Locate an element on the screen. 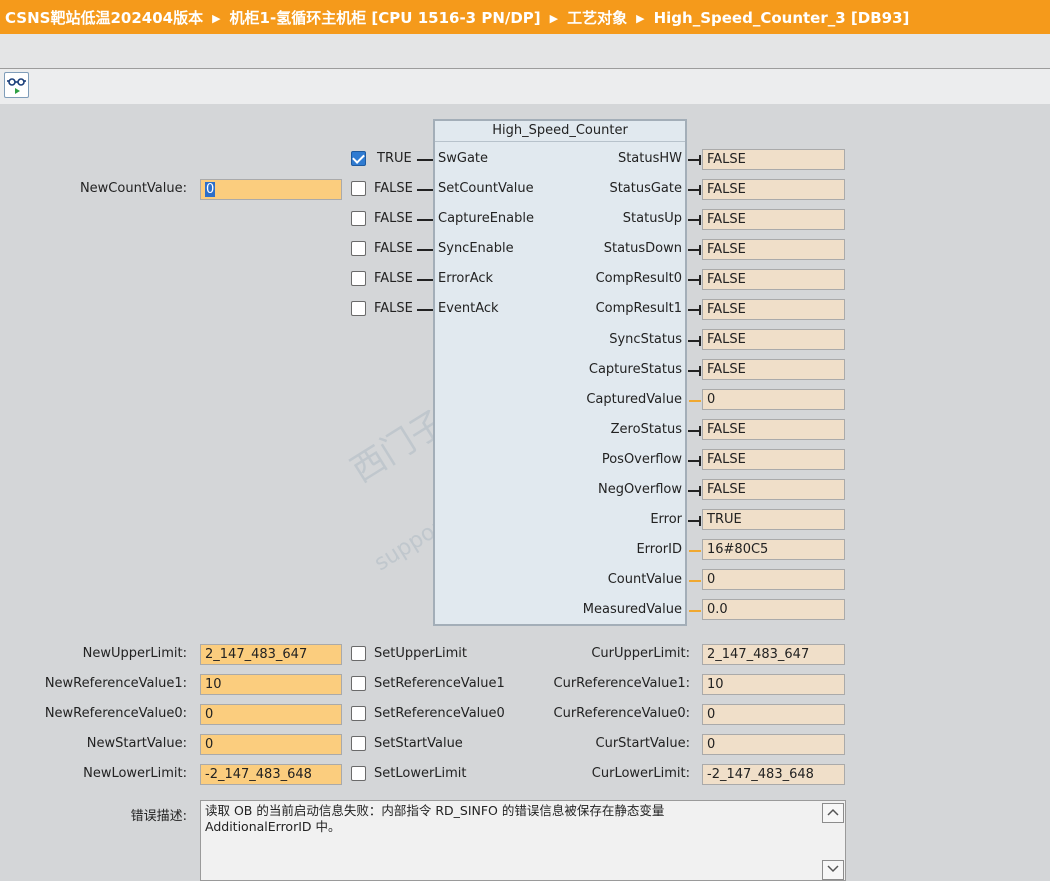 The image size is (1050, 881). breadcrumb-item-technology-objects: 工艺对象 is located at coordinates (597, 18).